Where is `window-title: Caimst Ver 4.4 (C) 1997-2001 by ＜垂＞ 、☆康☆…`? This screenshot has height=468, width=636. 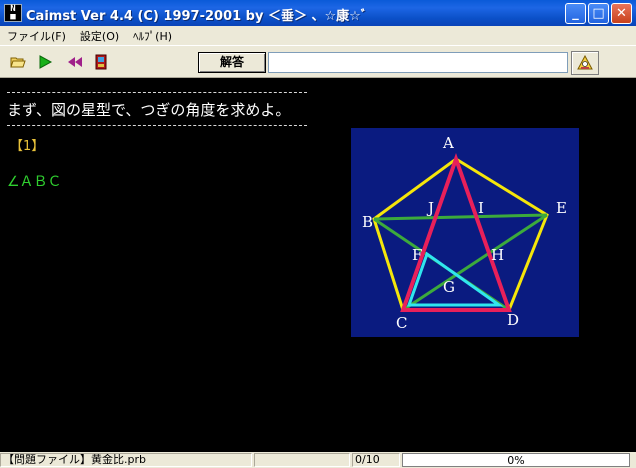 window-title: Caimst Ver 4.4 (C) 1997-2001 by ＜垂＞ 、☆康☆… is located at coordinates (197, 16).